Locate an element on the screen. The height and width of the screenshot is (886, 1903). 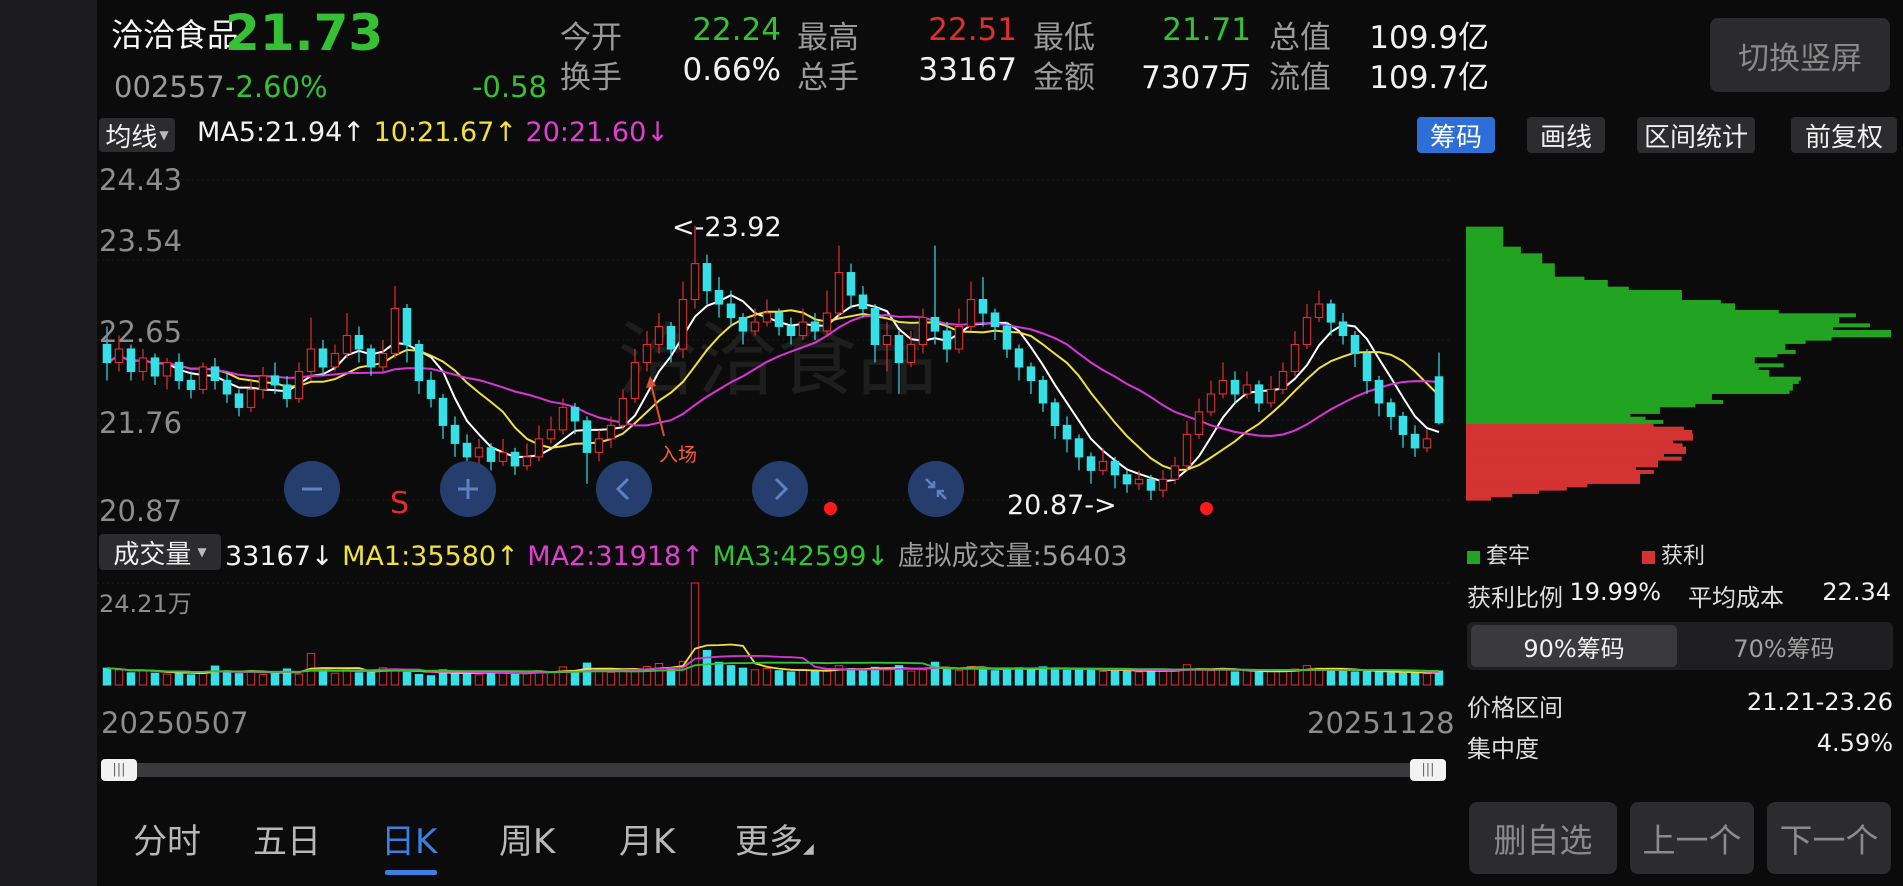
previous-stock-button: 上一个 is located at coordinates (1692, 838).